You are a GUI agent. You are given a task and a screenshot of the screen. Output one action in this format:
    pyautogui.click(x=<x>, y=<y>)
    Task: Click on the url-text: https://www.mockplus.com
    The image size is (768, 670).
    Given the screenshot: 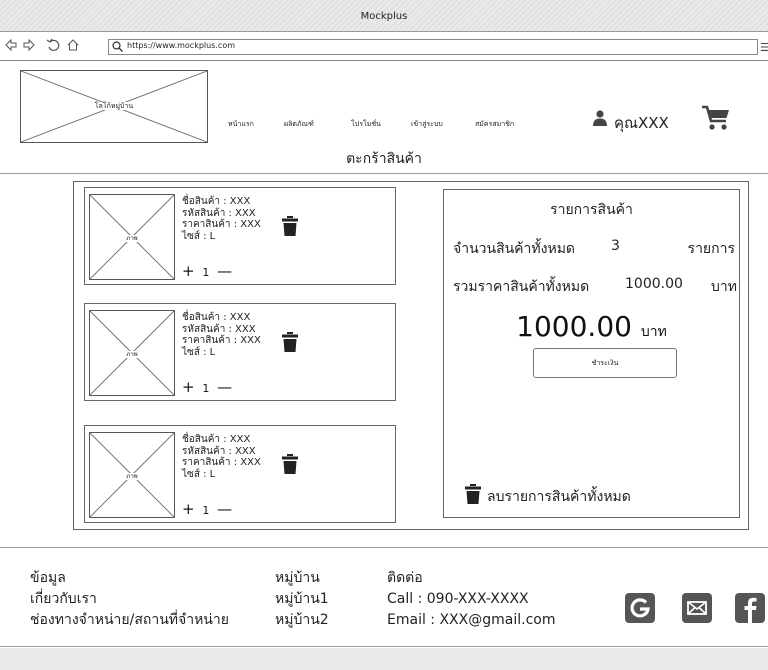 What is the action you would take?
    pyautogui.click(x=181, y=45)
    